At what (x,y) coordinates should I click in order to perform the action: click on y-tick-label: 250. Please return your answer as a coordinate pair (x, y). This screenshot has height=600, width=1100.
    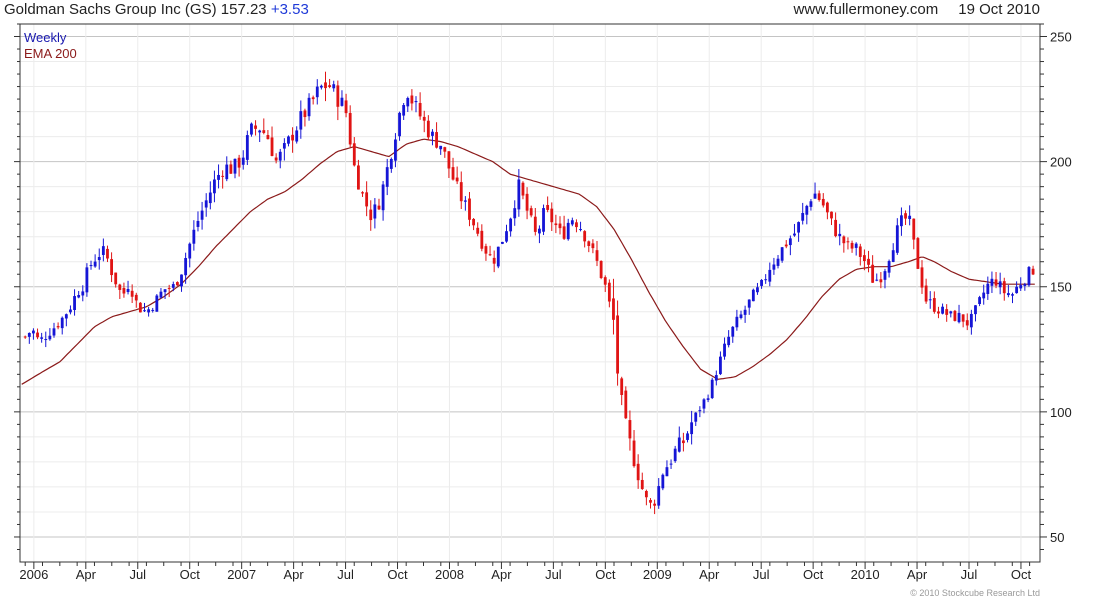
    Looking at the image, I should click on (1061, 37).